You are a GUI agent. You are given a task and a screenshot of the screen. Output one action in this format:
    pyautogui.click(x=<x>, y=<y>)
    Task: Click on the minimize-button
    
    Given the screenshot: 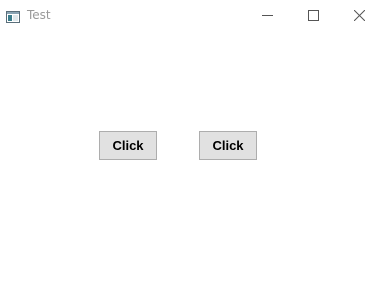 What is the action you would take?
    pyautogui.click(x=267, y=15)
    